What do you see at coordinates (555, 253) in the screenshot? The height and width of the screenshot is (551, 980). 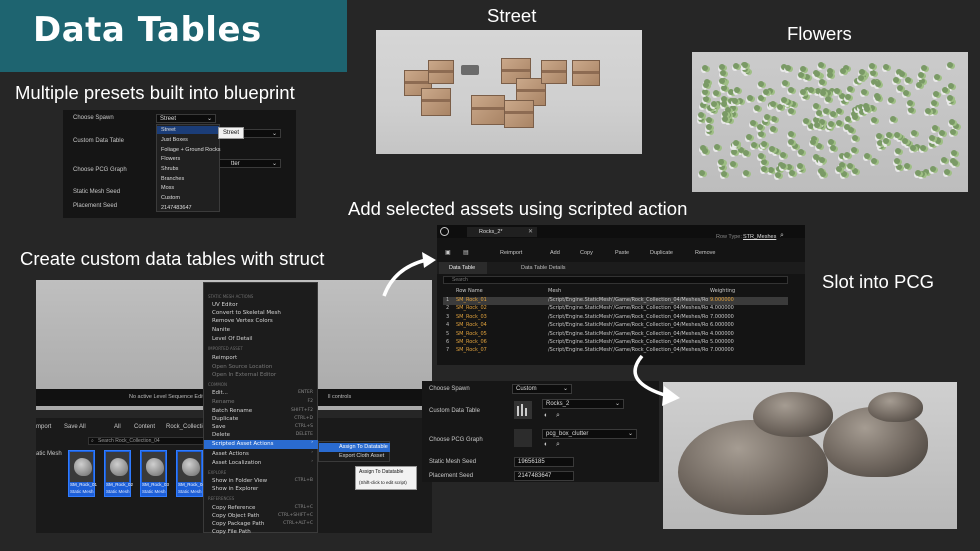 I see `add-row-button: Add` at bounding box center [555, 253].